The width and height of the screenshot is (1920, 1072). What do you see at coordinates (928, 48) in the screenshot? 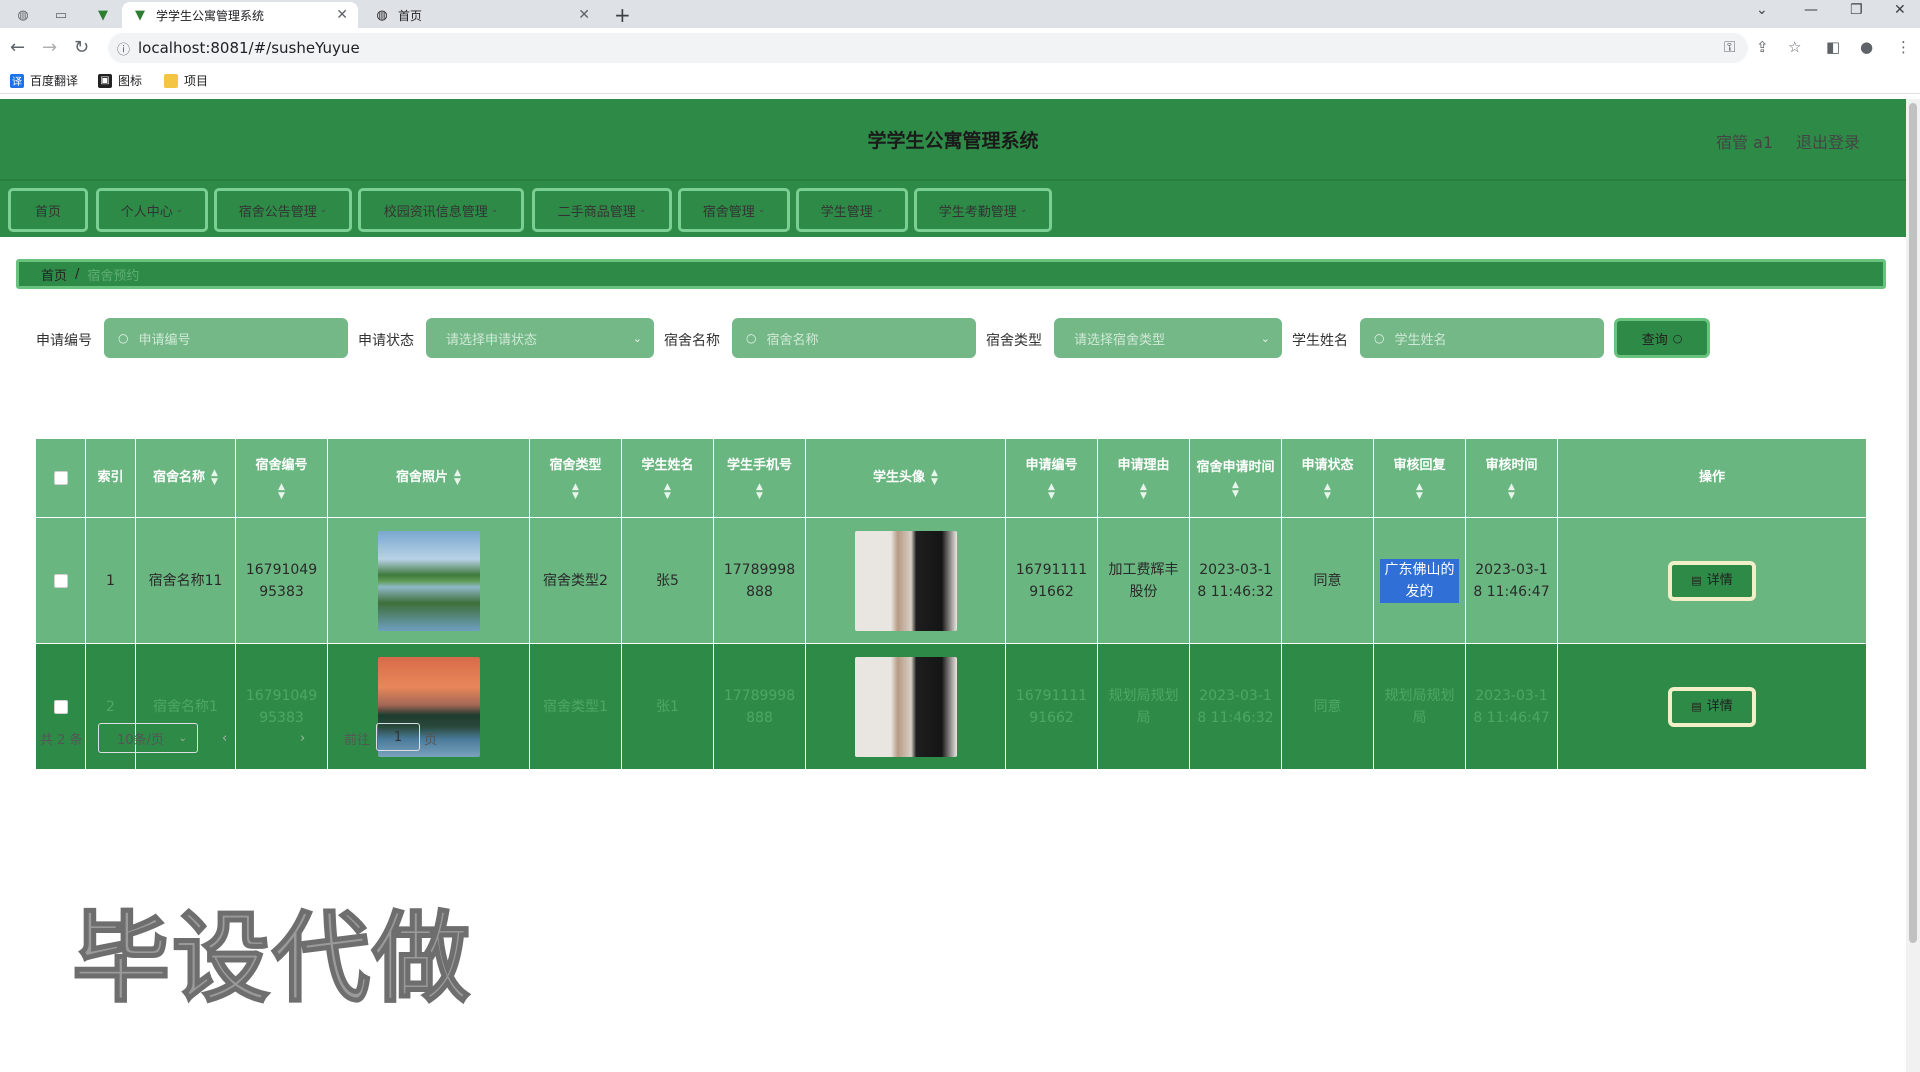
I see `url-field: ⓘ localhost:8081/#/susheYuyue` at bounding box center [928, 48].